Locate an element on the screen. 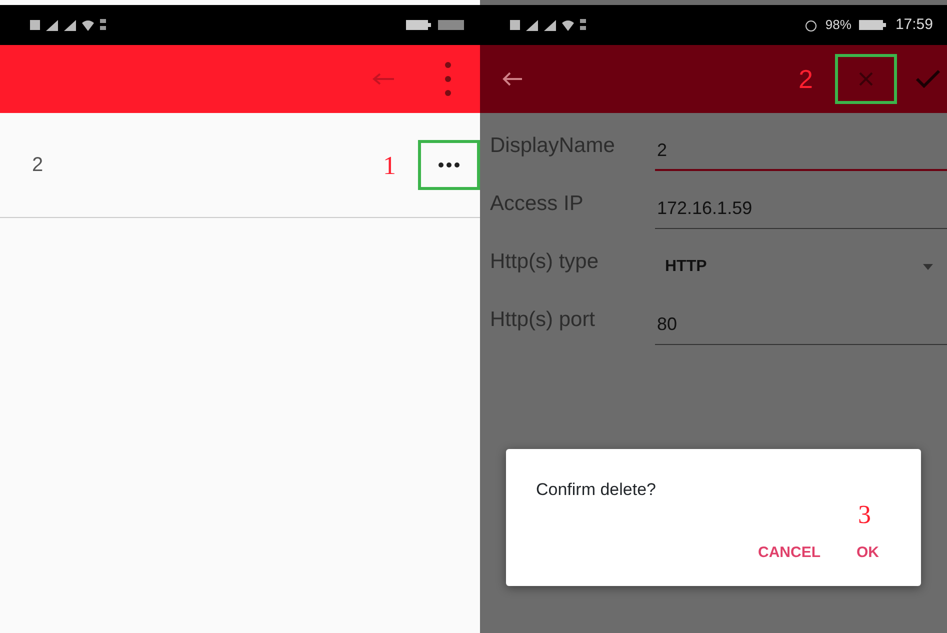 Image resolution: width=947 pixels, height=633 pixels. annotation-number: 2 is located at coordinates (805, 79).